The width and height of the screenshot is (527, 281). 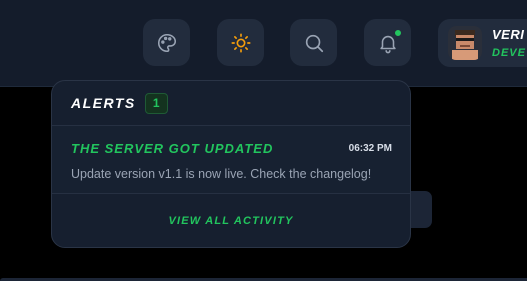 I want to click on notification-title: THE SERVER GOT UPDATED, so click(x=172, y=148).